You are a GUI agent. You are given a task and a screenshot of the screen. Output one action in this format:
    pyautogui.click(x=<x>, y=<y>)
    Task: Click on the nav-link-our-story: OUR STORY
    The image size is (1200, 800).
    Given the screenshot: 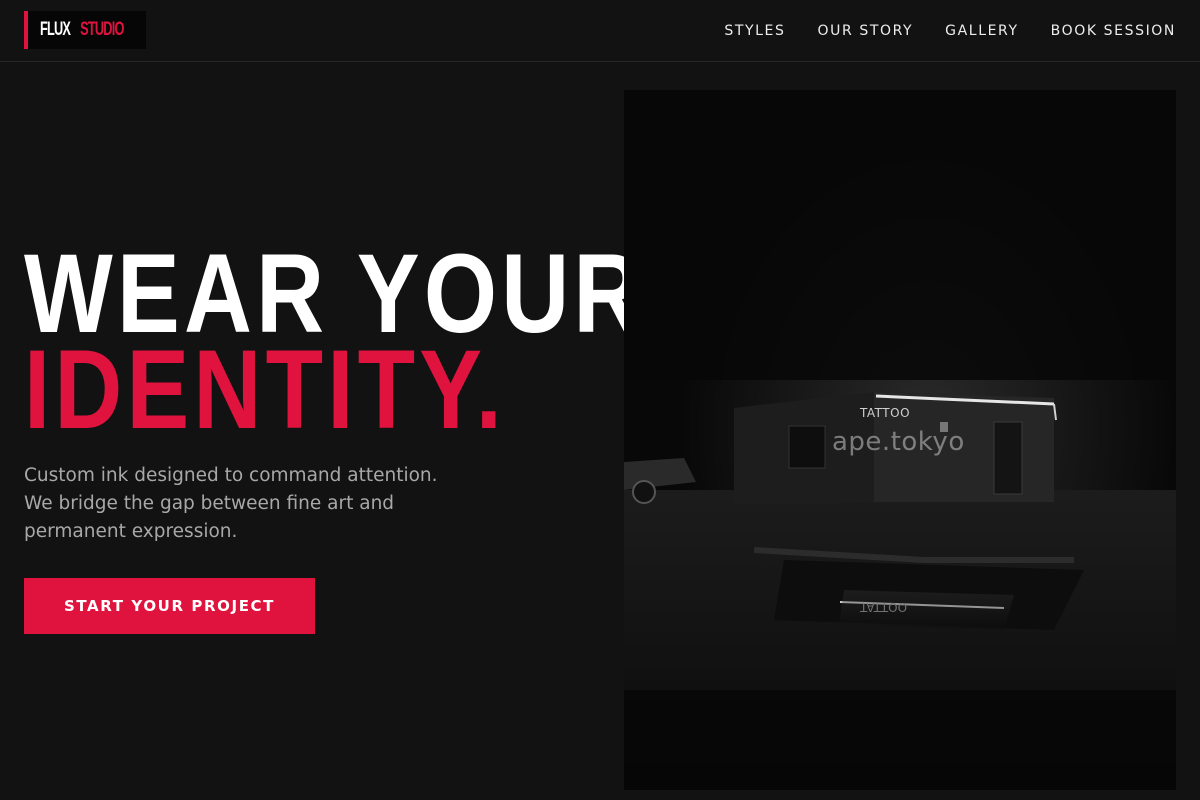 What is the action you would take?
    pyautogui.click(x=865, y=31)
    